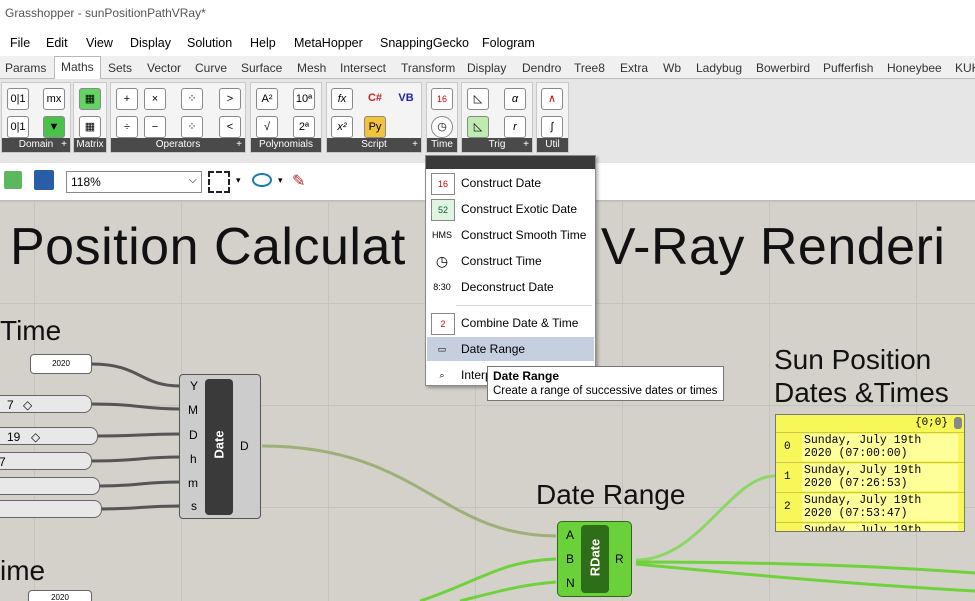 The image size is (975, 601). Describe the element at coordinates (570, 535) in the screenshot. I see `input-a: A` at that location.